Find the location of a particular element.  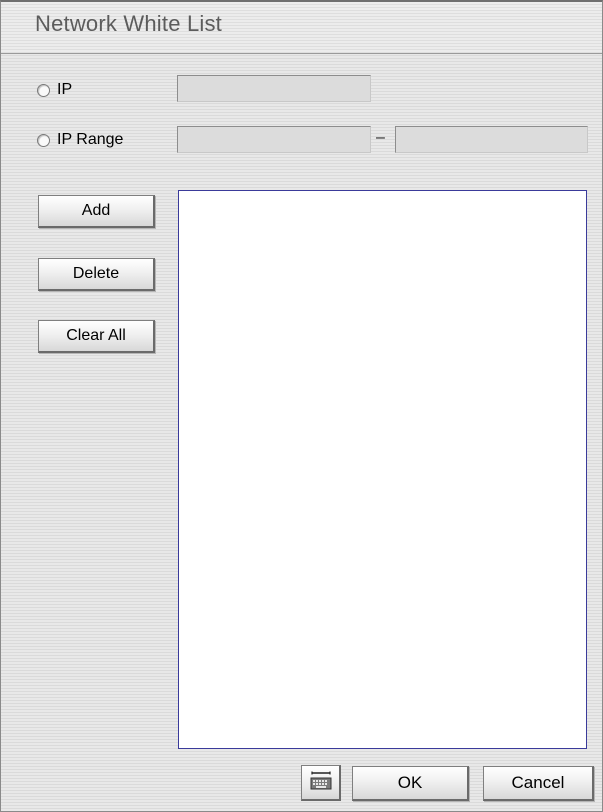

dialog-title: Network White List is located at coordinates (128, 23).